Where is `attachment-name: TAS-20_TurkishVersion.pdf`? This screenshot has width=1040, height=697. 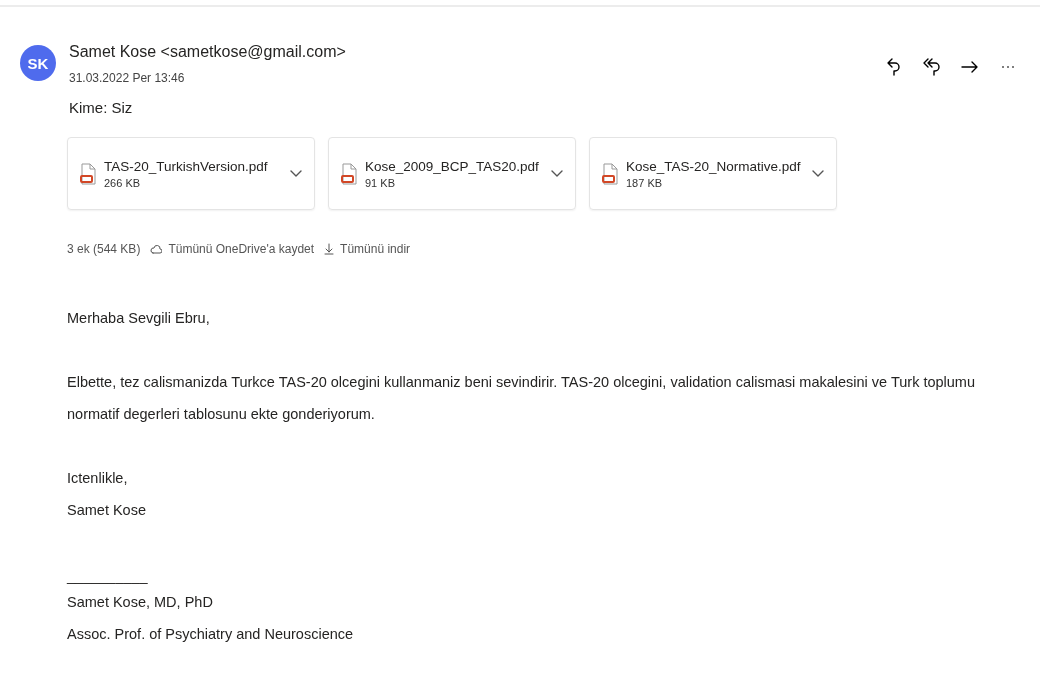 attachment-name: TAS-20_TurkishVersion.pdf is located at coordinates (186, 166).